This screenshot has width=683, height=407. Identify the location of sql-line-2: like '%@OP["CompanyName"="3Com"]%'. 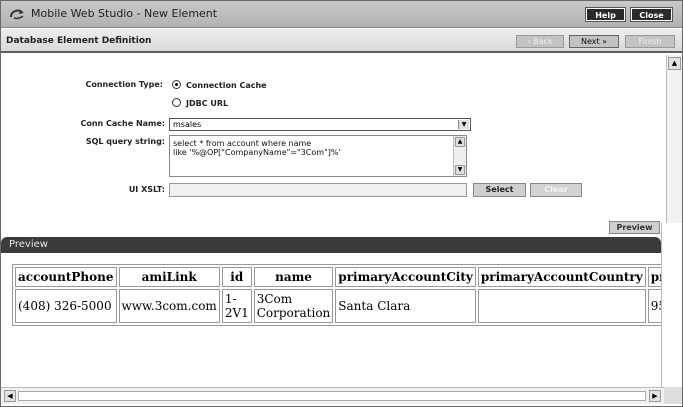
(257, 152).